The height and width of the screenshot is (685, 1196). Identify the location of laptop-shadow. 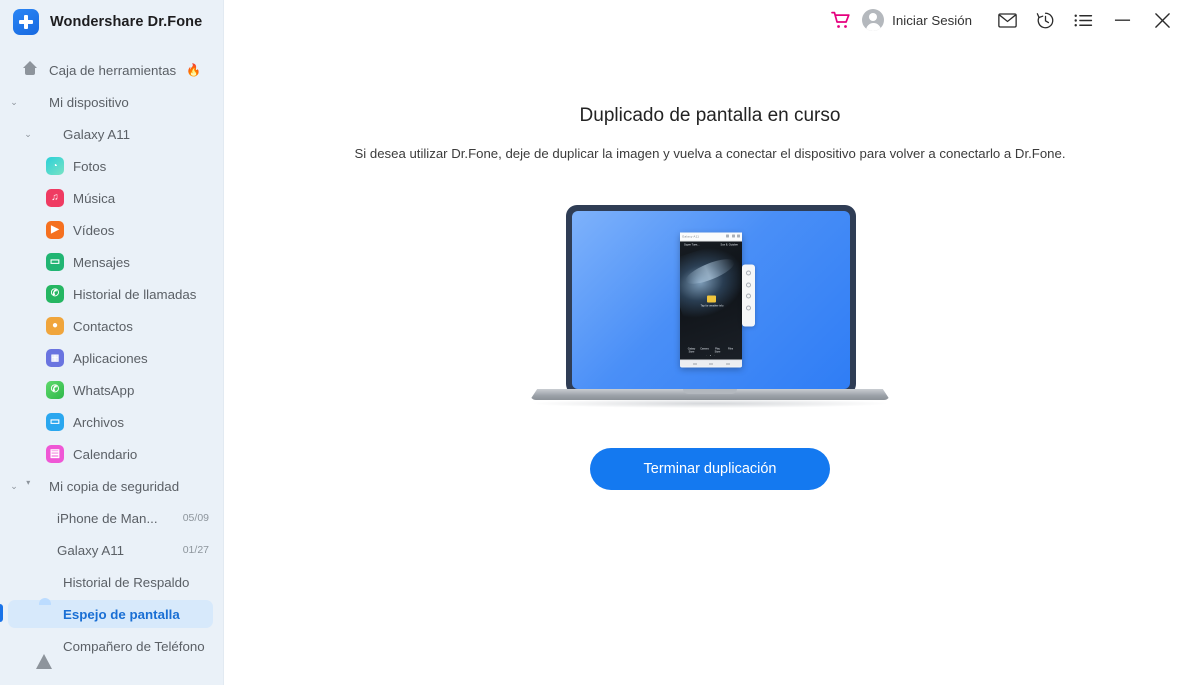
(710, 403).